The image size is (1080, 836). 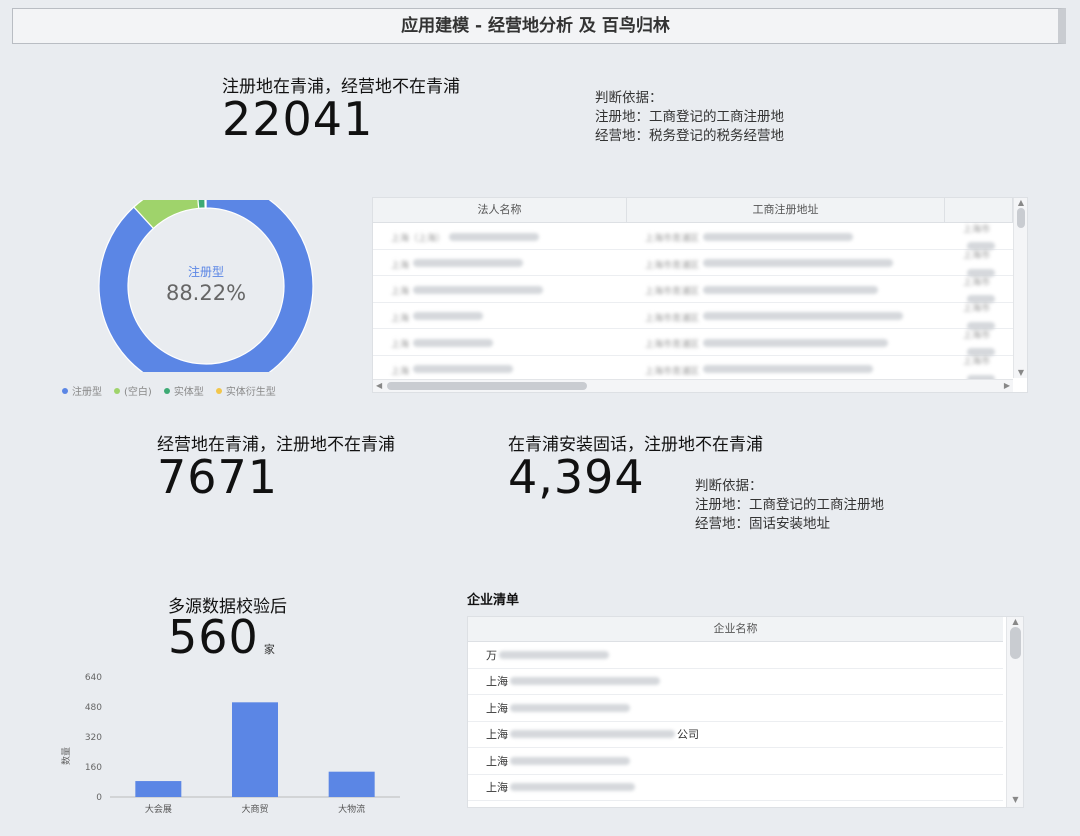 I want to click on list-item: 万, so click(x=735, y=655).